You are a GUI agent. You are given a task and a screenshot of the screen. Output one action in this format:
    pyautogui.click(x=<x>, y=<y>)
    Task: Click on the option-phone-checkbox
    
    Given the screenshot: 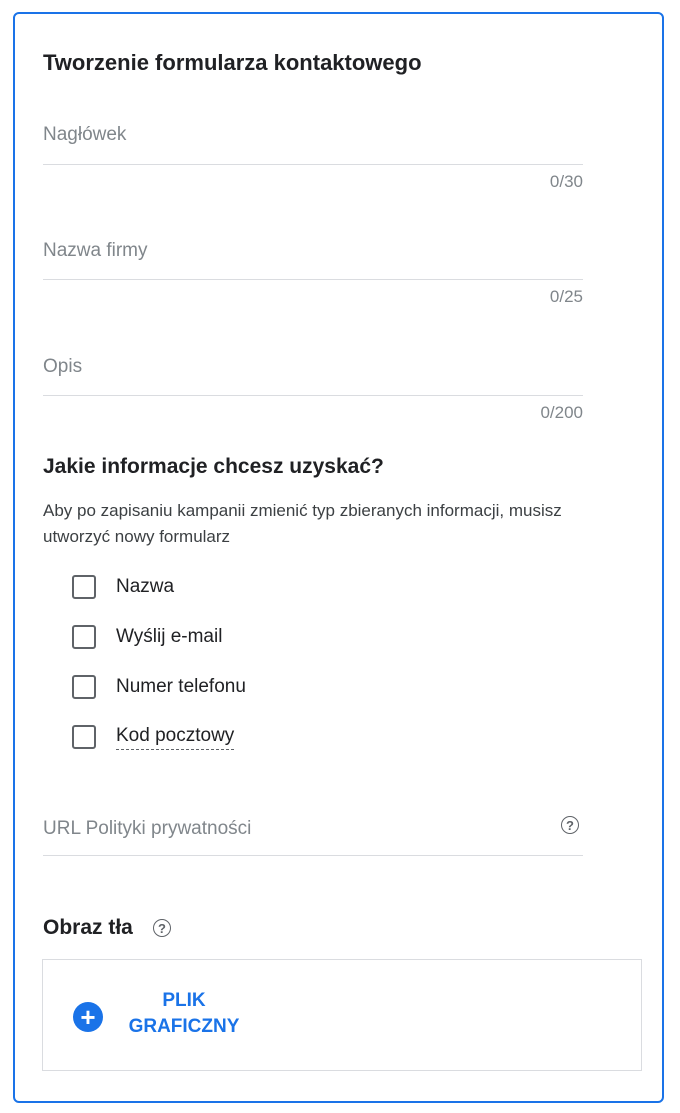 What is the action you would take?
    pyautogui.click(x=84, y=687)
    